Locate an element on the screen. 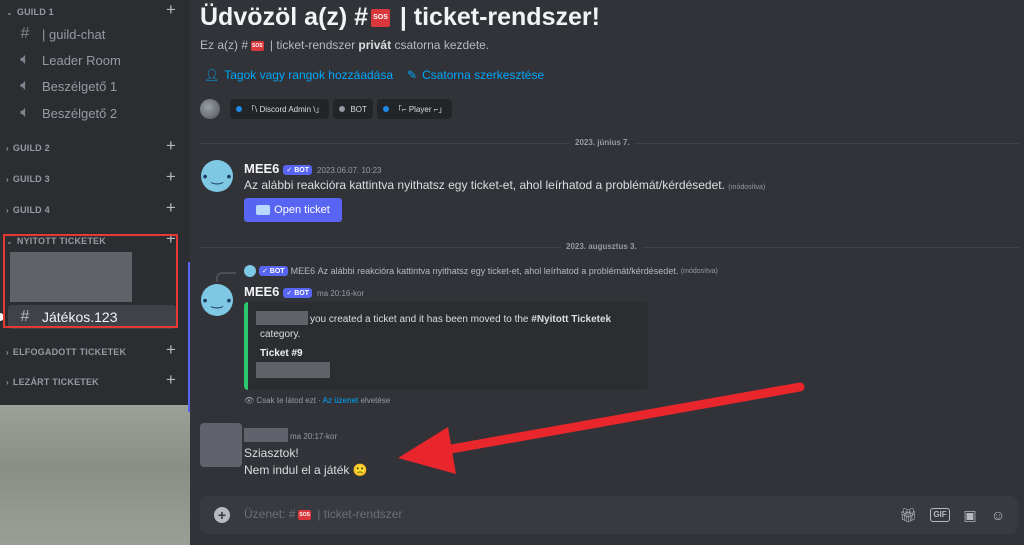  sticker-icon: ▣ is located at coordinates (970, 515).